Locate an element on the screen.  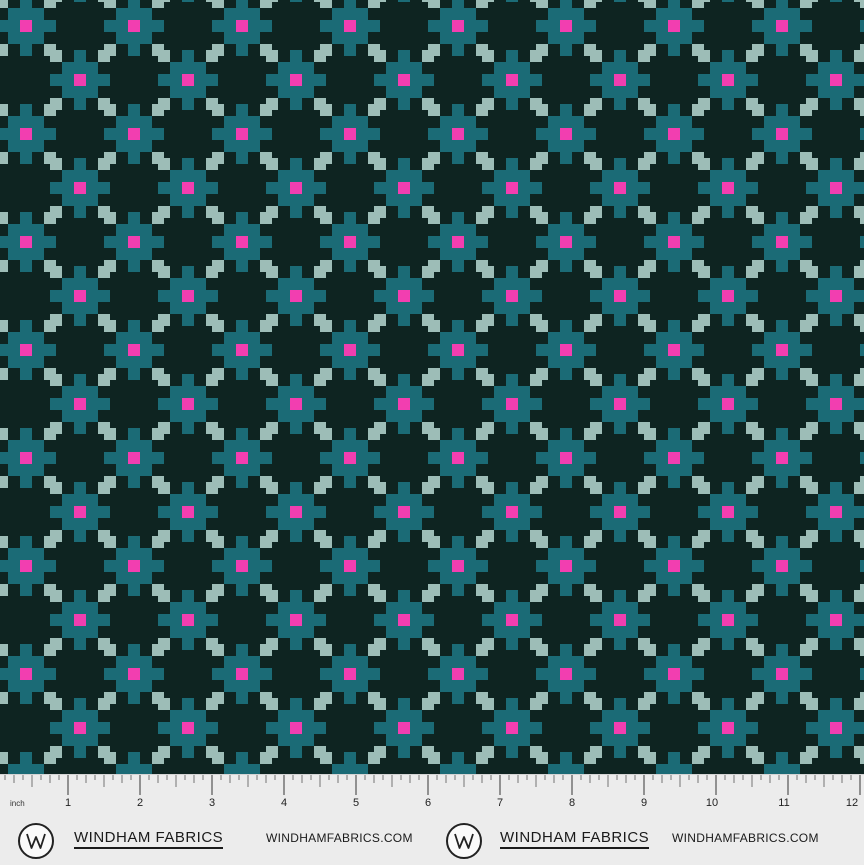
brand-website-2: WINDHAMFABRICS.COM is located at coordinates (745, 838).